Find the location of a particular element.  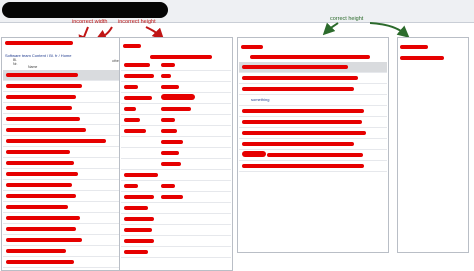

detail-link: something is located at coordinates (260, 99).